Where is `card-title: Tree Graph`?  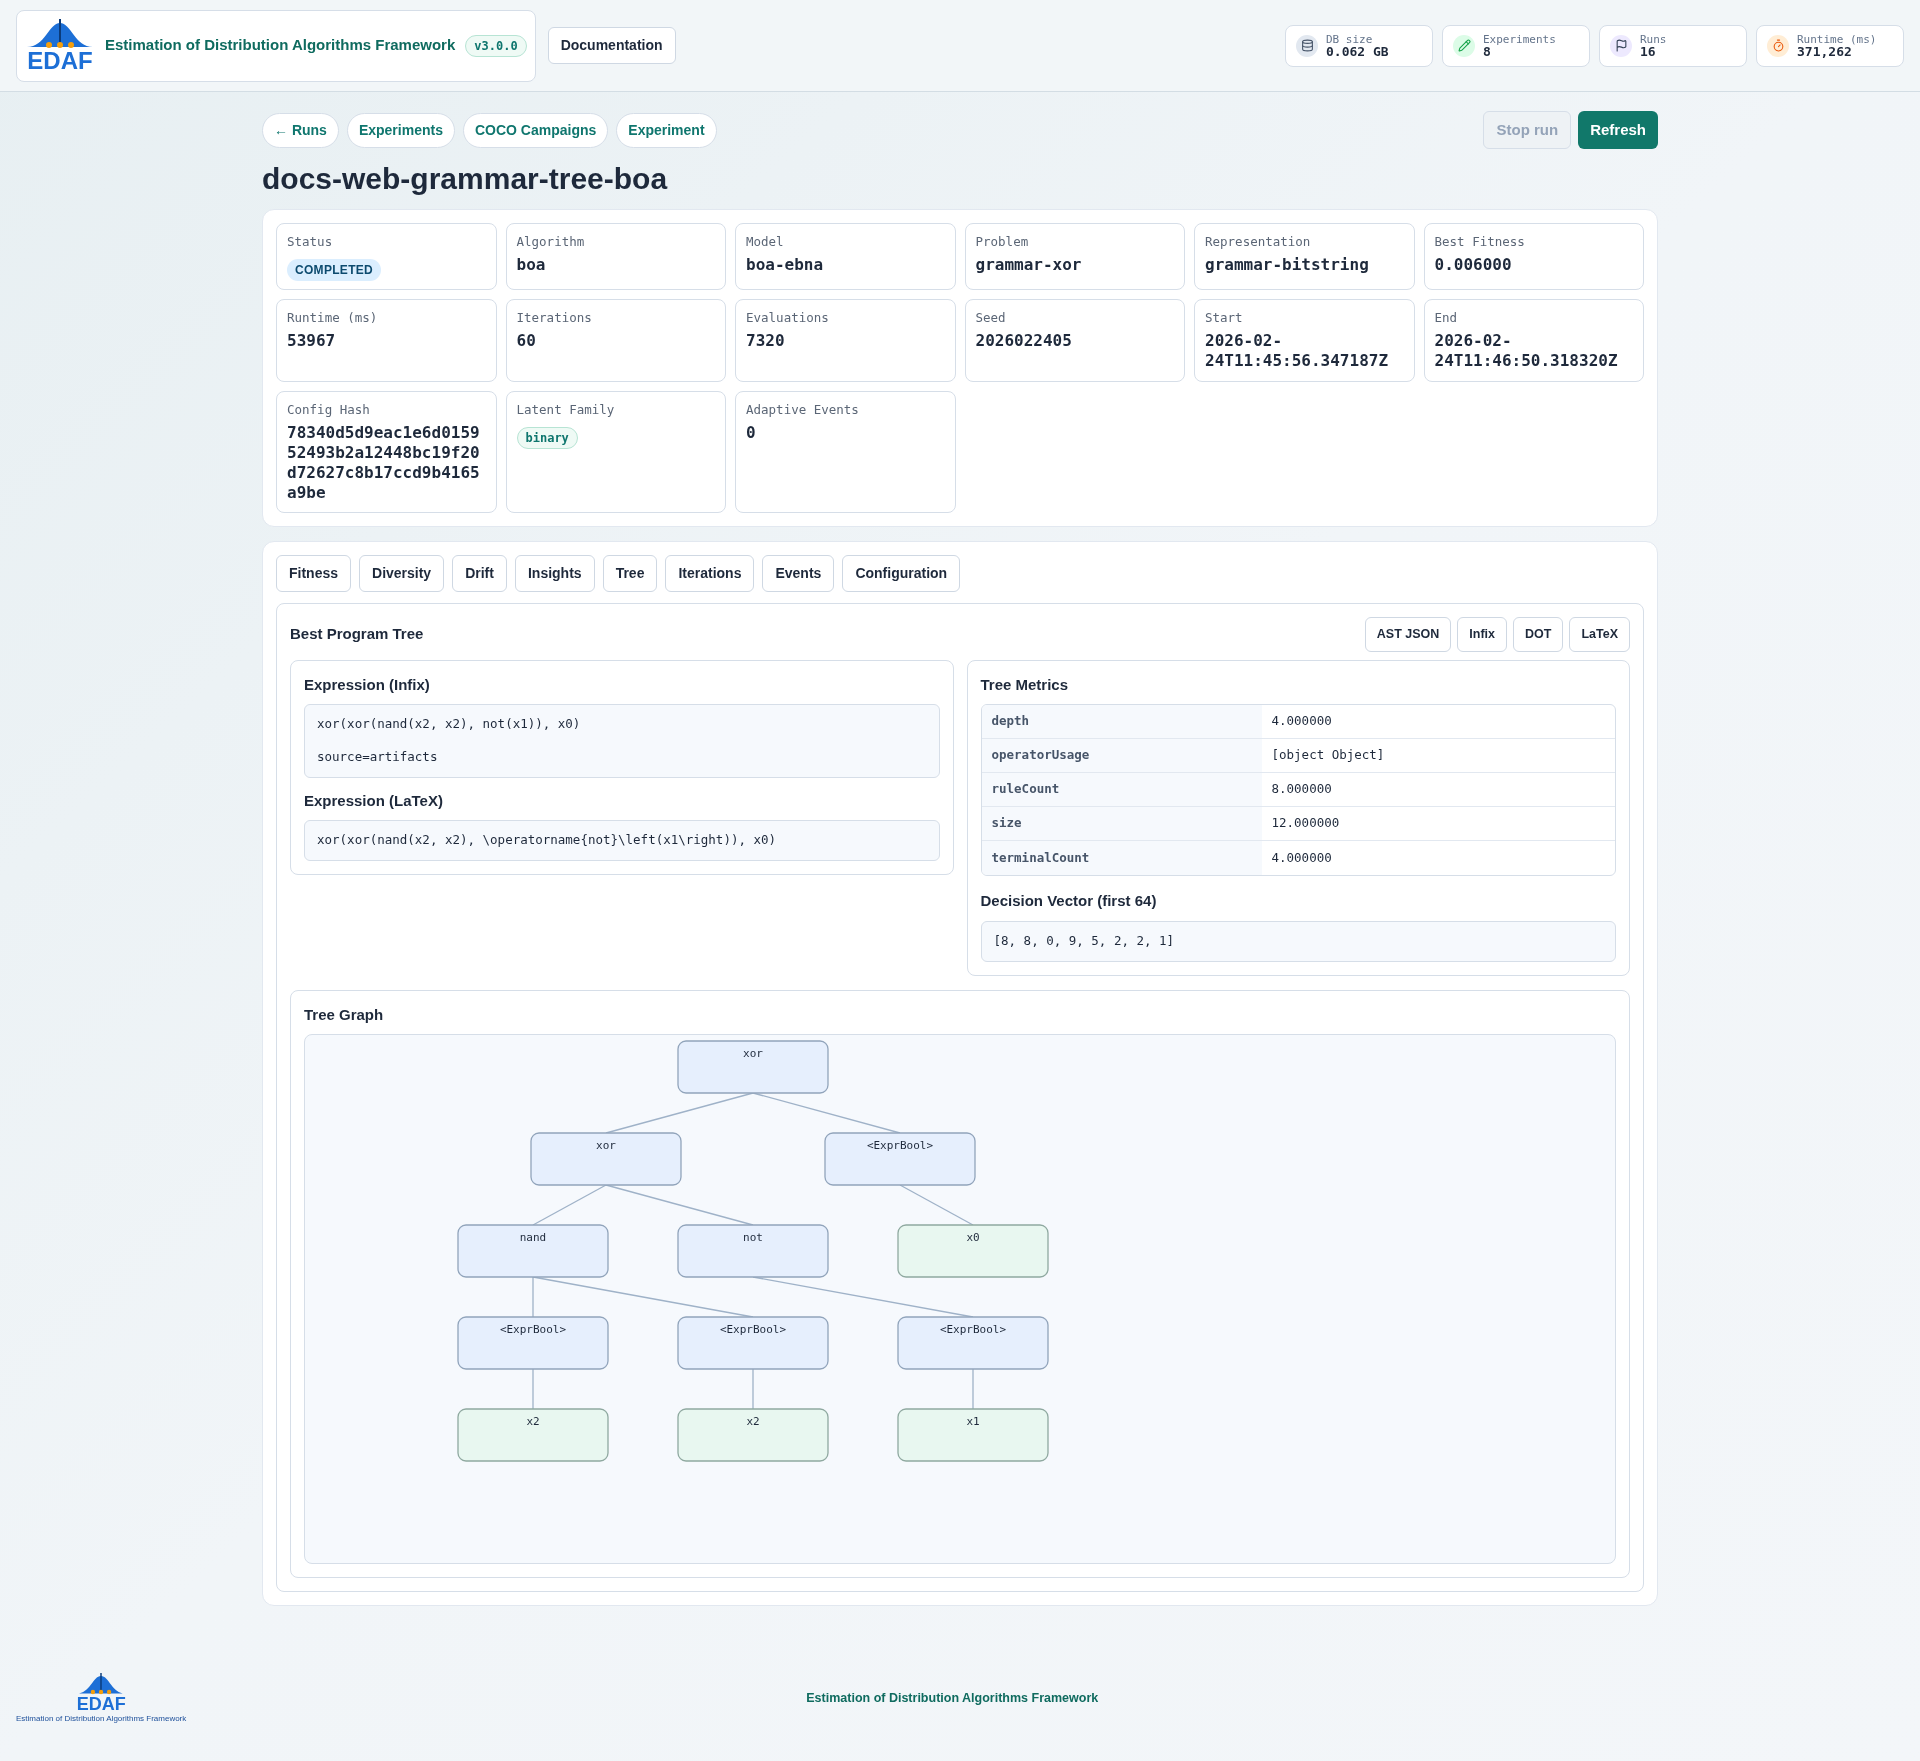
card-title: Tree Graph is located at coordinates (344, 1014).